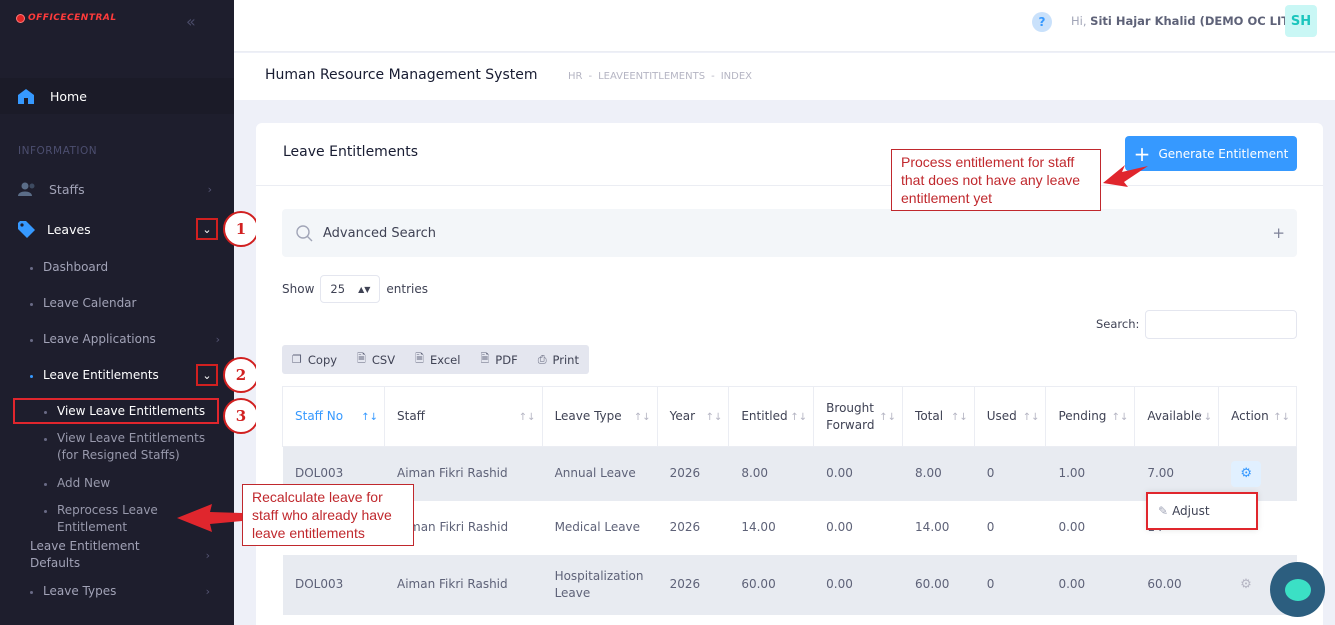 This screenshot has width=1335, height=625. What do you see at coordinates (350, 289) in the screenshot?
I see `entries-select: 25 ▲▼` at bounding box center [350, 289].